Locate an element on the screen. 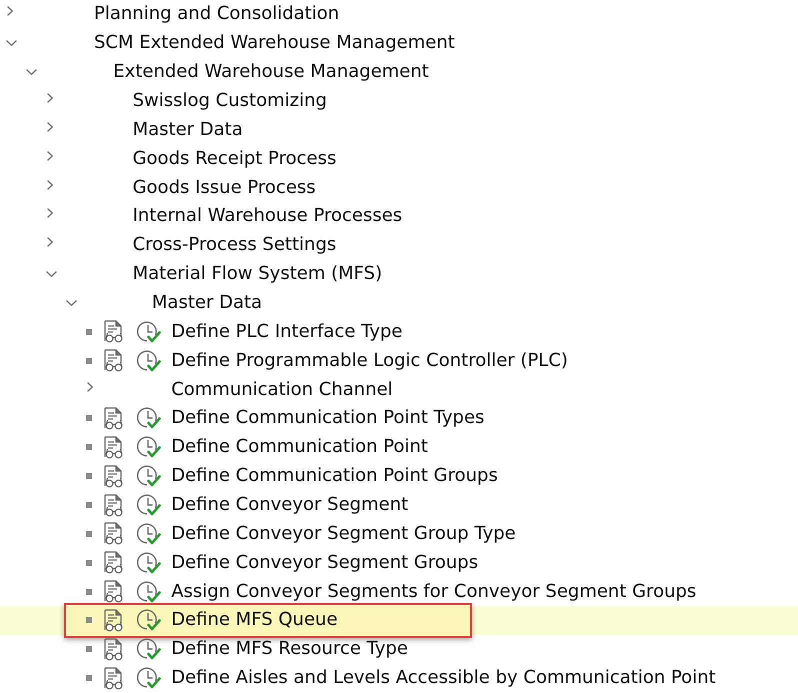 This screenshot has width=798, height=693. node-label: Swisslog Customizing is located at coordinates (229, 101).